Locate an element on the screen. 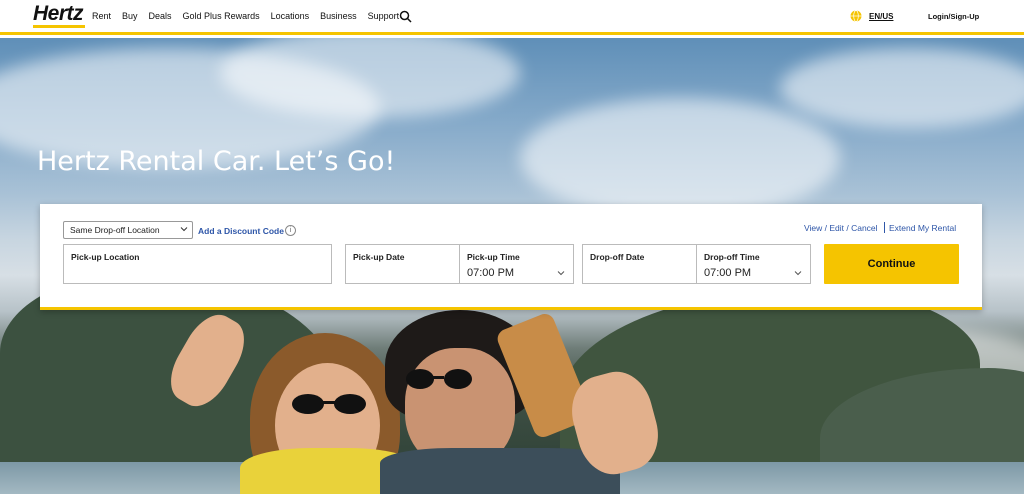 The width and height of the screenshot is (1024, 494). logo-underline is located at coordinates (59, 26).